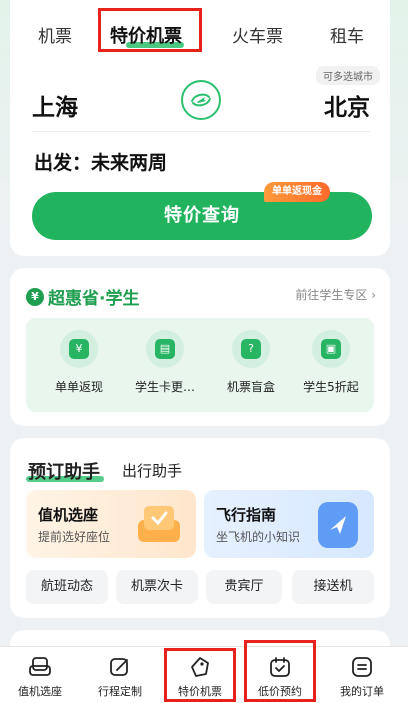 Image resolution: width=408 pixels, height=703 pixels. What do you see at coordinates (119, 667) in the screenshot?
I see `edit-icon` at bounding box center [119, 667].